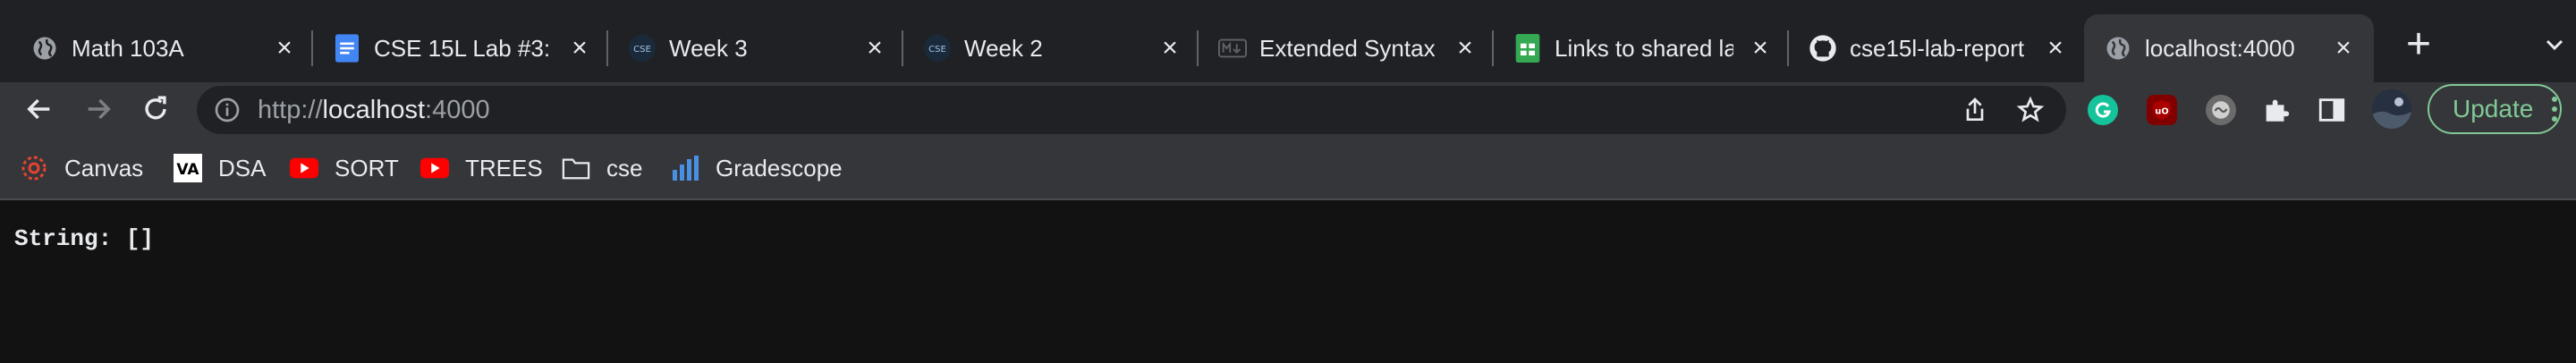 The image size is (2576, 363). Describe the element at coordinates (34, 168) in the screenshot. I see `canvas-icon` at that location.